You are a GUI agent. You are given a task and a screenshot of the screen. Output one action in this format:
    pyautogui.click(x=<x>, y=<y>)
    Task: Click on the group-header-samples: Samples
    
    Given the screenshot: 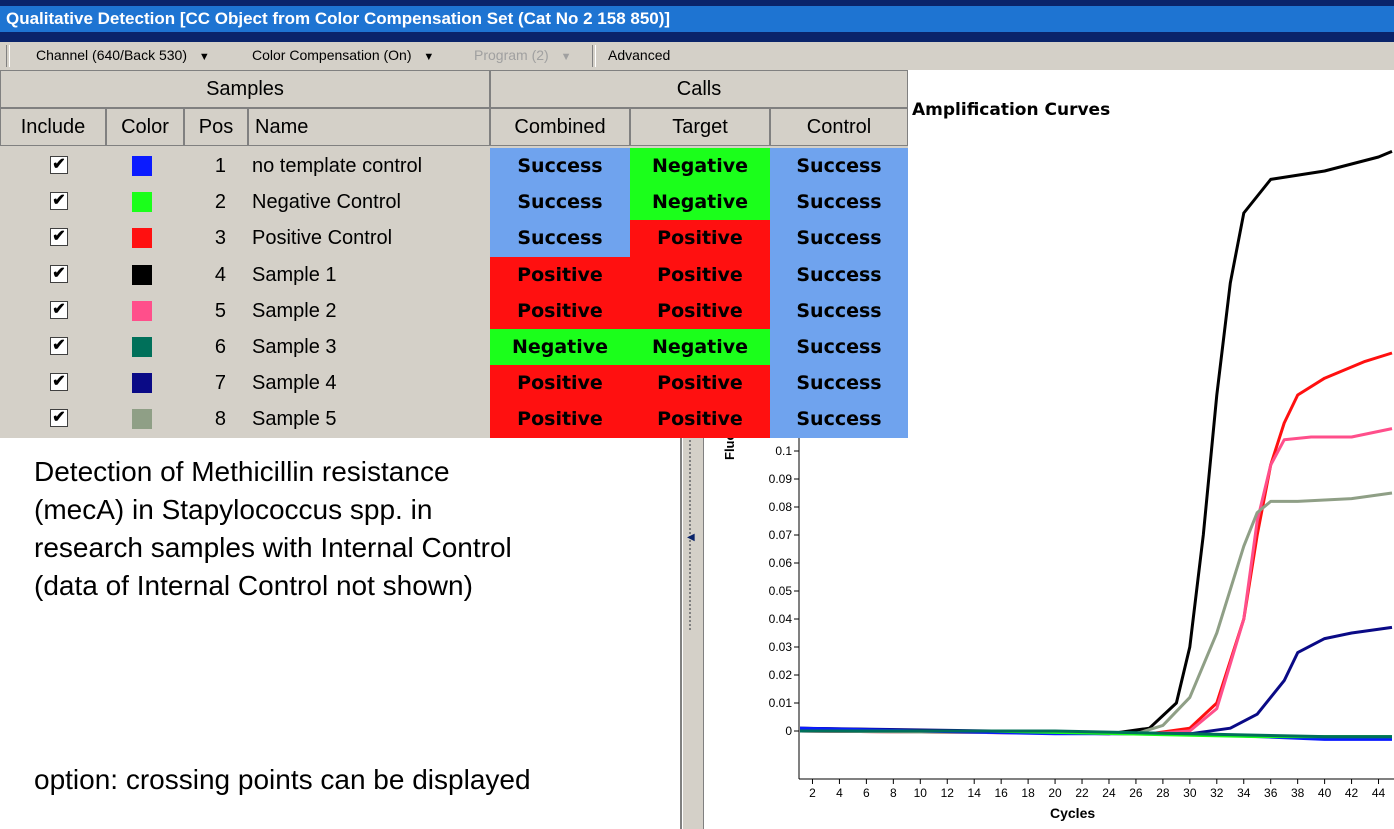 What is the action you would take?
    pyautogui.click(x=245, y=89)
    